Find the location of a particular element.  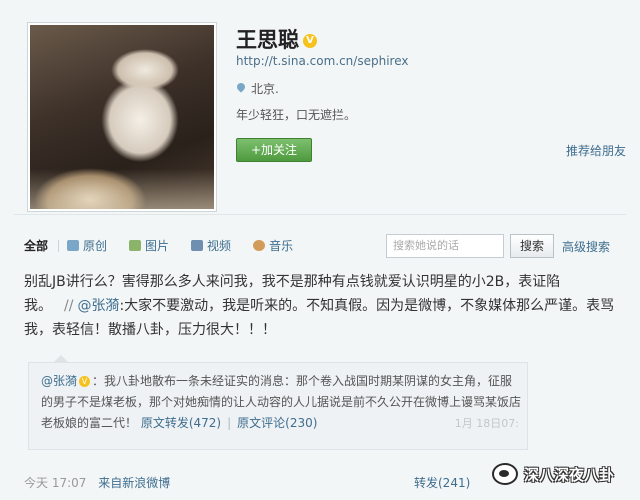

profile-name: 王思聪 is located at coordinates (267, 40).